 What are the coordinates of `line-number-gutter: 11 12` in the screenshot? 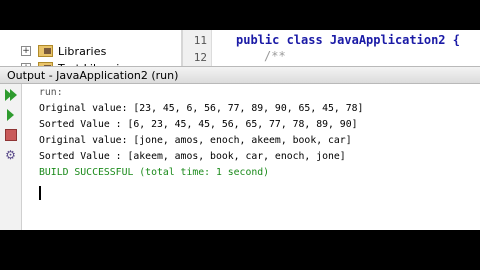 It's located at (197, 48).